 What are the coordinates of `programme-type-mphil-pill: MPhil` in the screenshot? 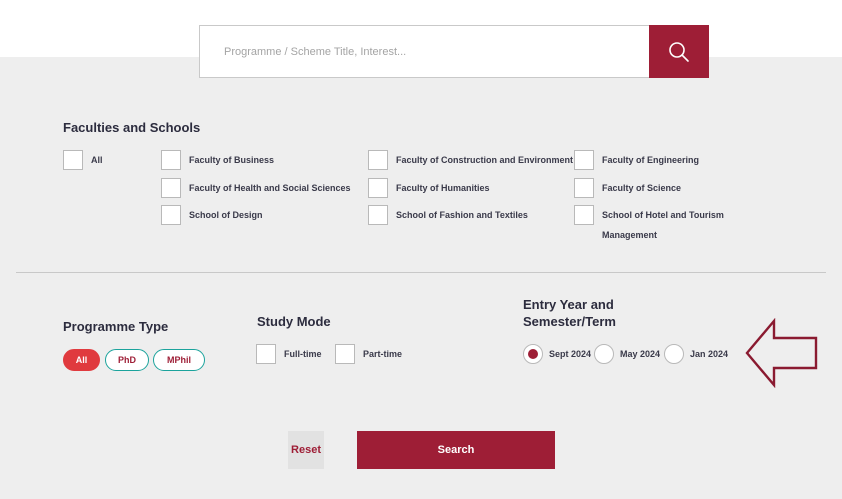 It's located at (179, 360).